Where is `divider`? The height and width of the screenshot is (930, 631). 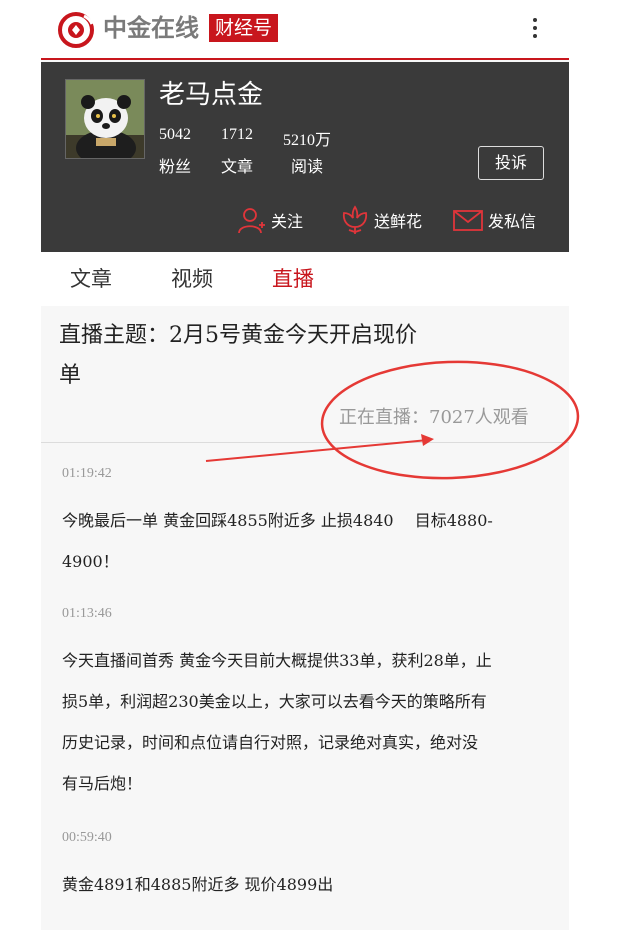
divider is located at coordinates (305, 442).